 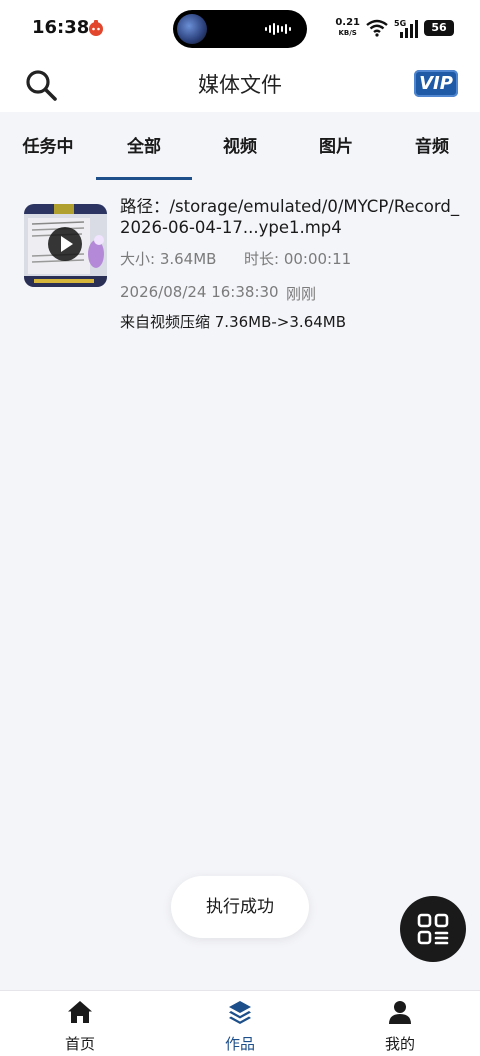 What do you see at coordinates (400, 23) in the screenshot?
I see `signal-label: 5G` at bounding box center [400, 23].